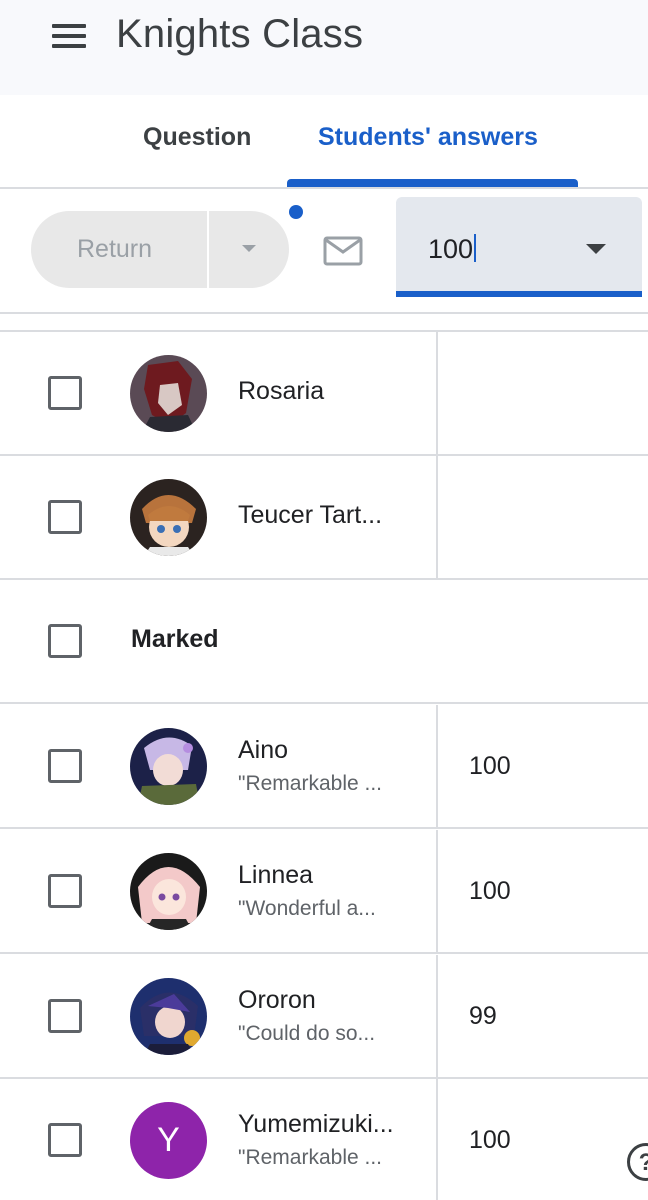 The image size is (648, 1200). Describe the element at coordinates (296, 212) in the screenshot. I see `notification-dot` at that location.